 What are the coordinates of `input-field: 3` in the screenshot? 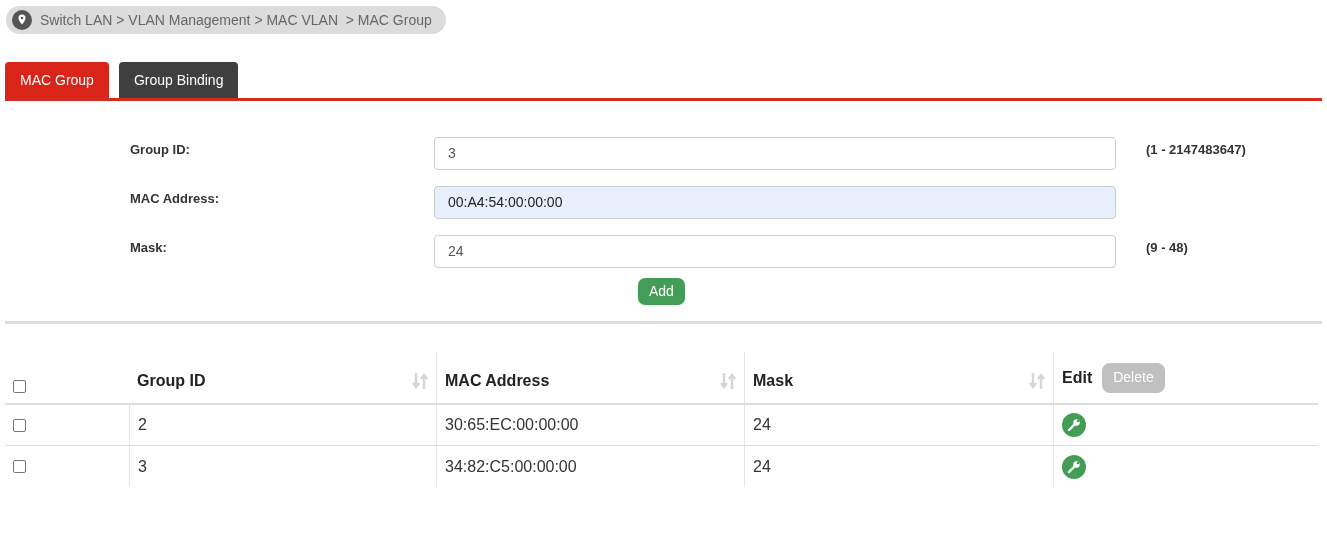 It's located at (775, 153).